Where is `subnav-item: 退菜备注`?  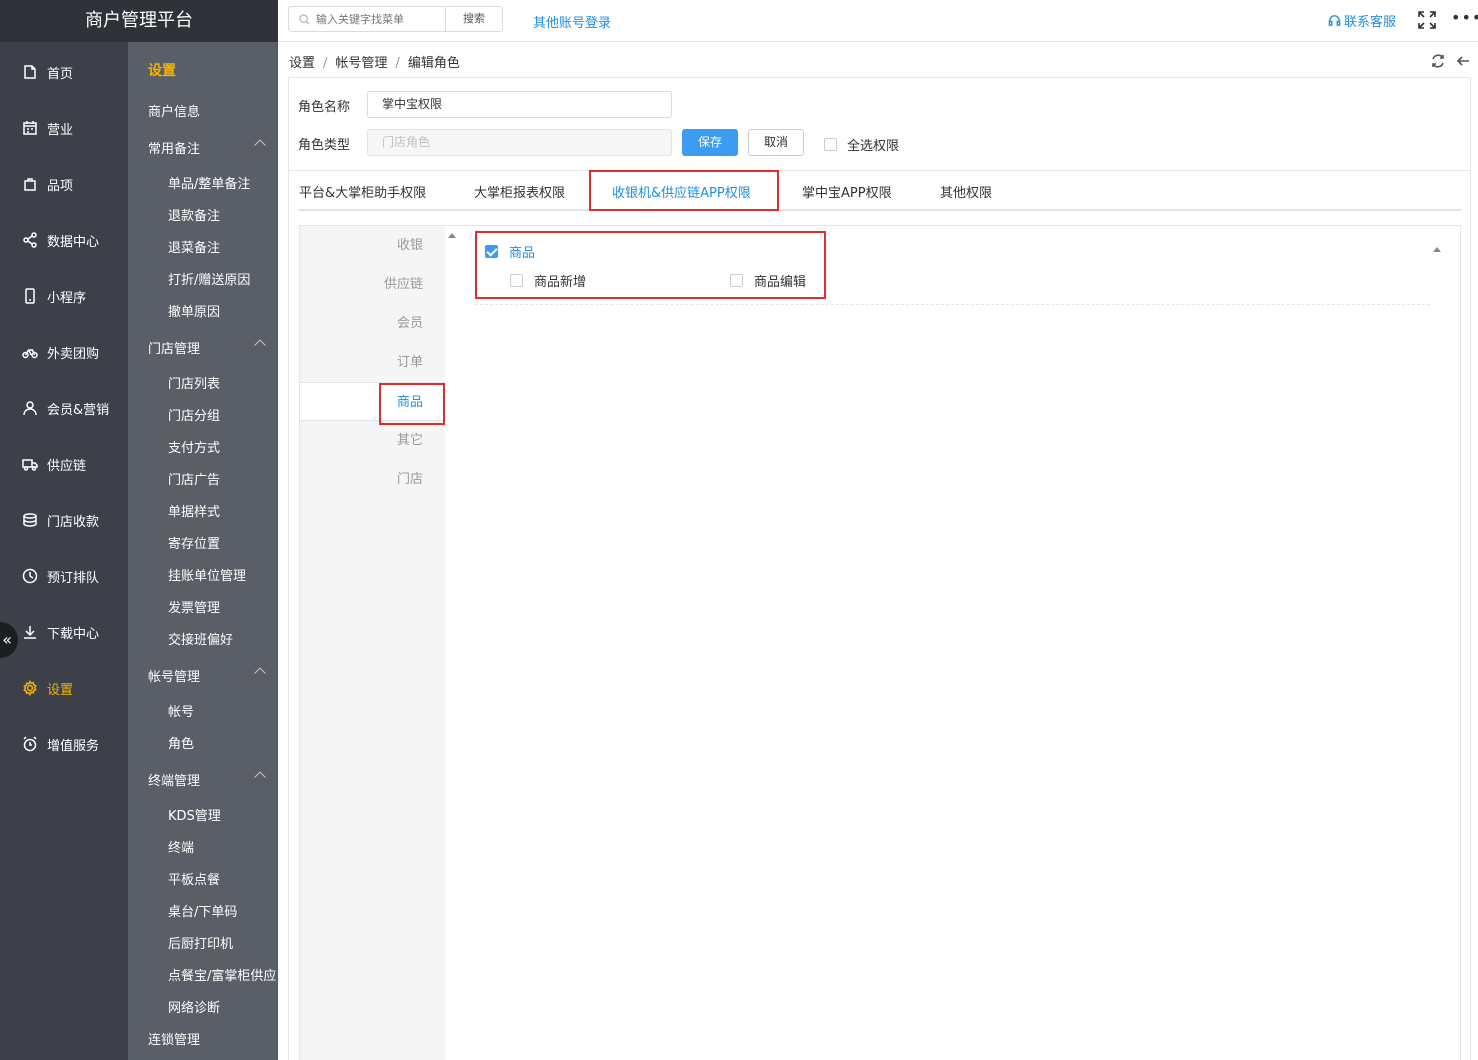
subnav-item: 退菜备注 is located at coordinates (194, 246).